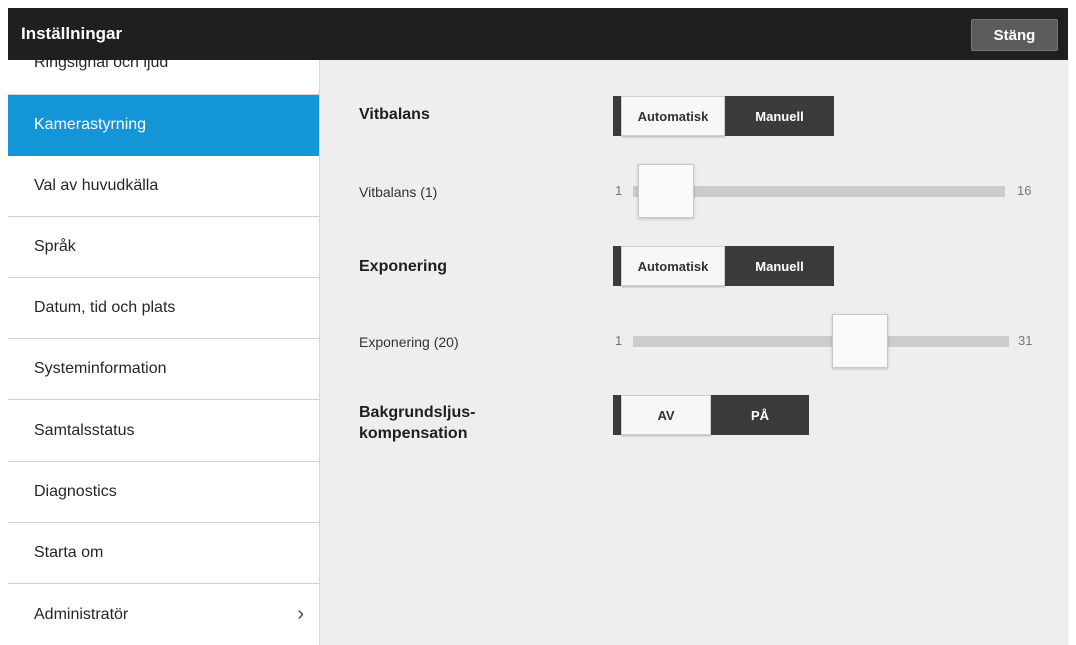  Describe the element at coordinates (163, 431) in the screenshot. I see `sidebar-item-call-status: Samtalsstatus` at that location.